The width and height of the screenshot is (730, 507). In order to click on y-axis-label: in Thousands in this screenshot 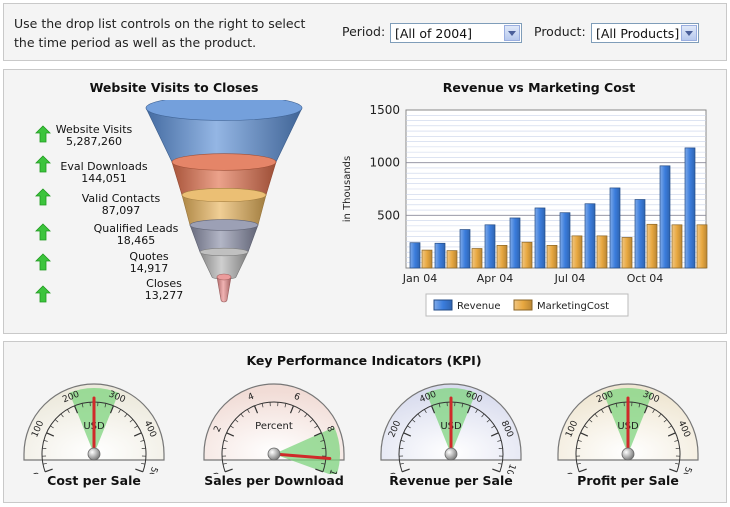, I will do `click(347, 189)`.